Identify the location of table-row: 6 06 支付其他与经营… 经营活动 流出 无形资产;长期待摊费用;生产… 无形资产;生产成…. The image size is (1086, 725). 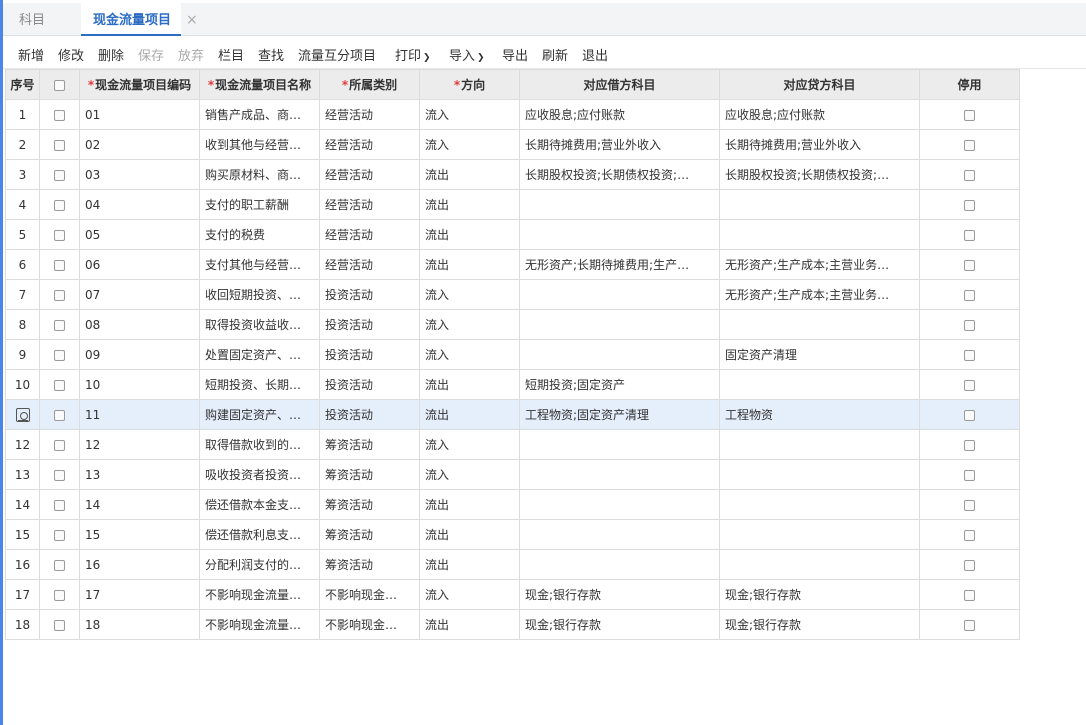
(512, 264).